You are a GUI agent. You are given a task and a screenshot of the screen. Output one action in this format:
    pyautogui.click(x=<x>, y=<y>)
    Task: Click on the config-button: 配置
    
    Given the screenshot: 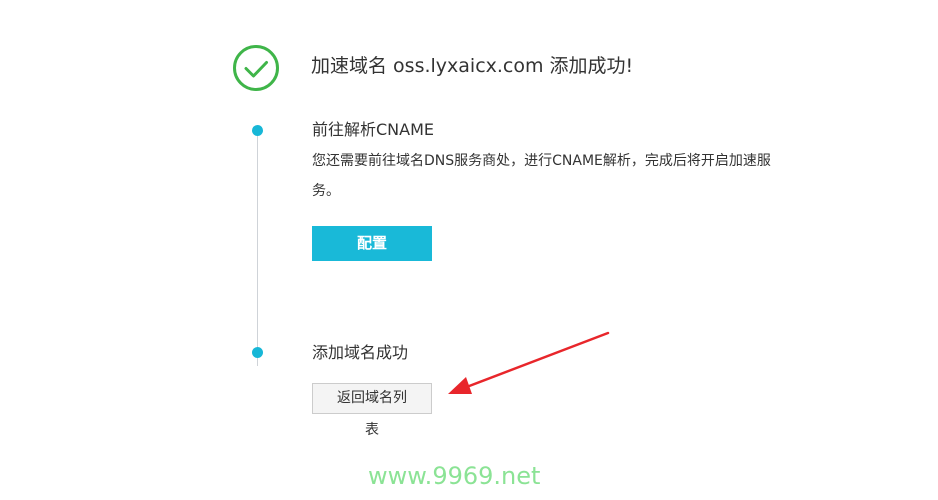 What is the action you would take?
    pyautogui.click(x=372, y=243)
    